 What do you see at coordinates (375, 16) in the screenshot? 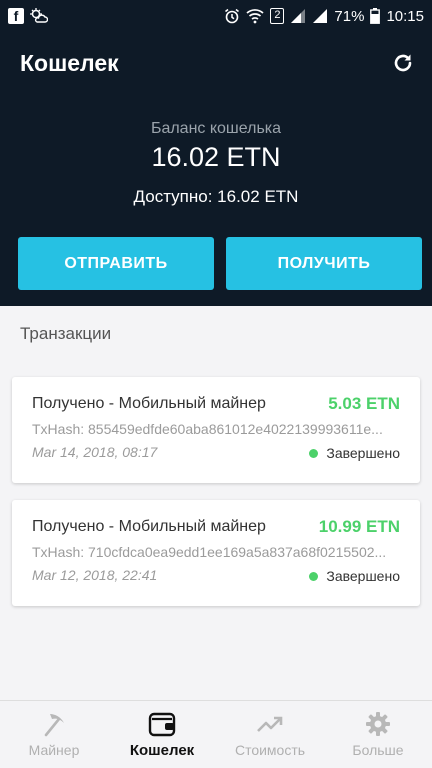
I see `battery-icon` at bounding box center [375, 16].